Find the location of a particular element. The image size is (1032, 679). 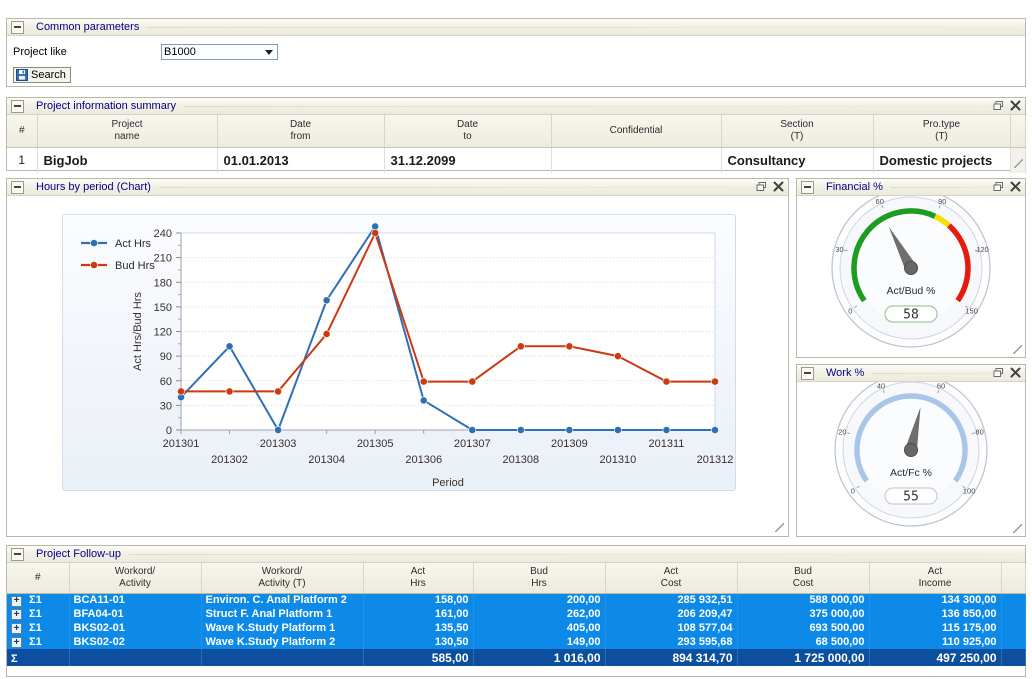

financial-gauge: 03060 90120150Act/Bud %58 is located at coordinates (911, 268).